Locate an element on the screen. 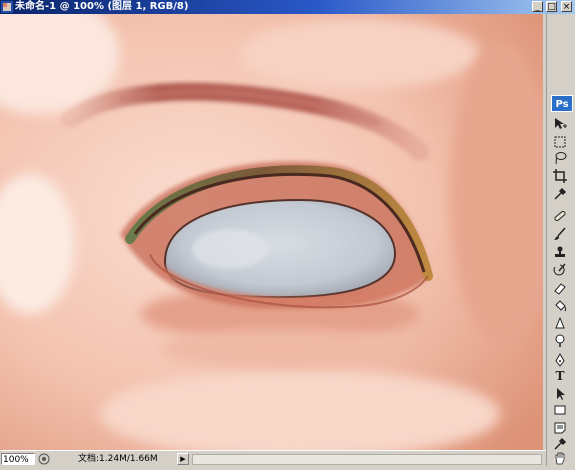 Image resolution: width=575 pixels, height=470 pixels. move-icon is located at coordinates (561, 123).